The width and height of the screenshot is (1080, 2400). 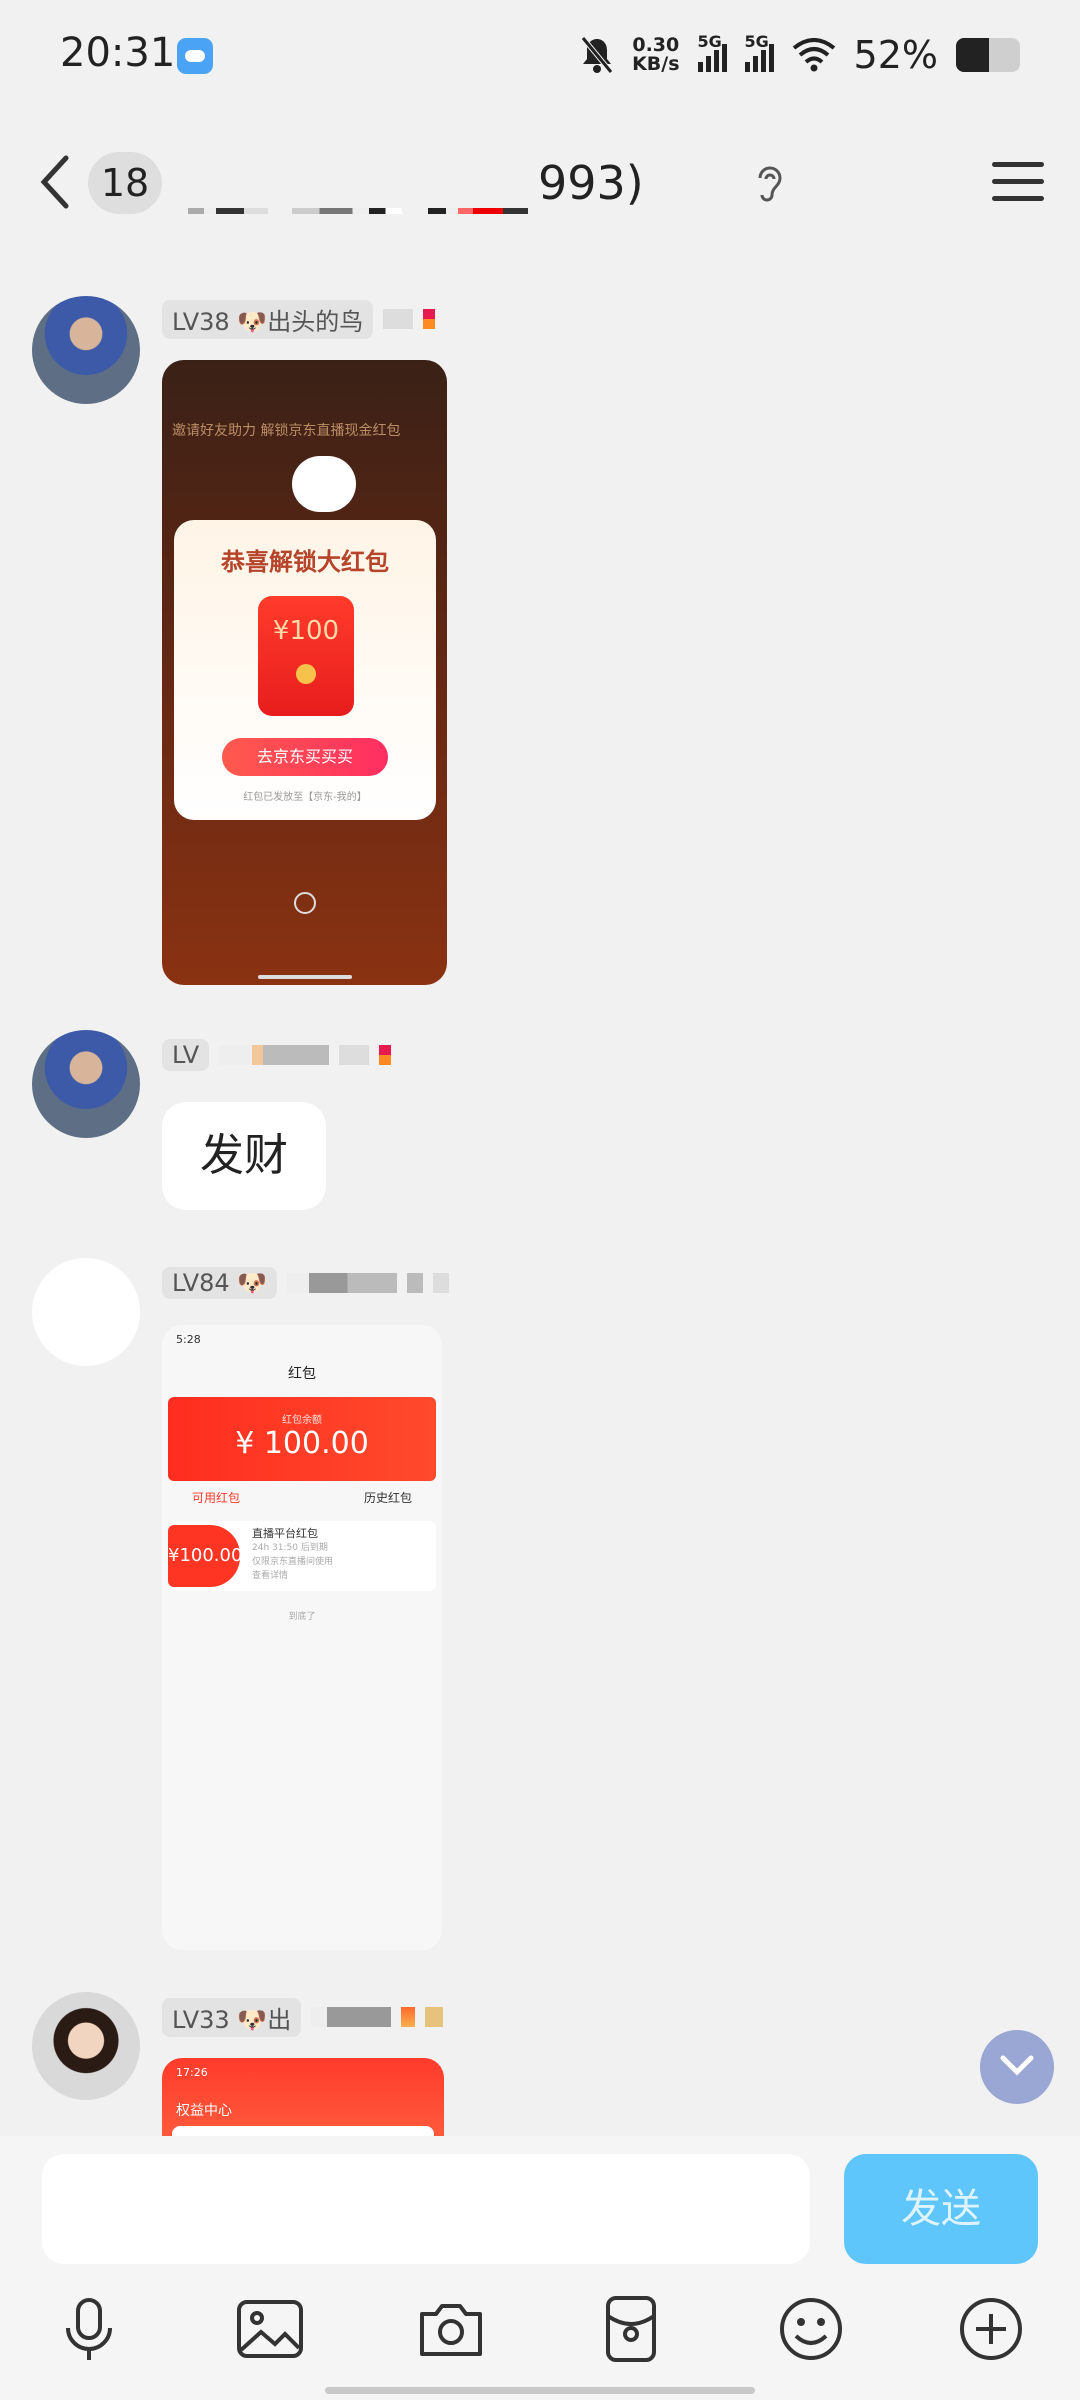 I want to click on status-right: 0.30 KB/s 5G 5G 52%, so click(x=800, y=55).